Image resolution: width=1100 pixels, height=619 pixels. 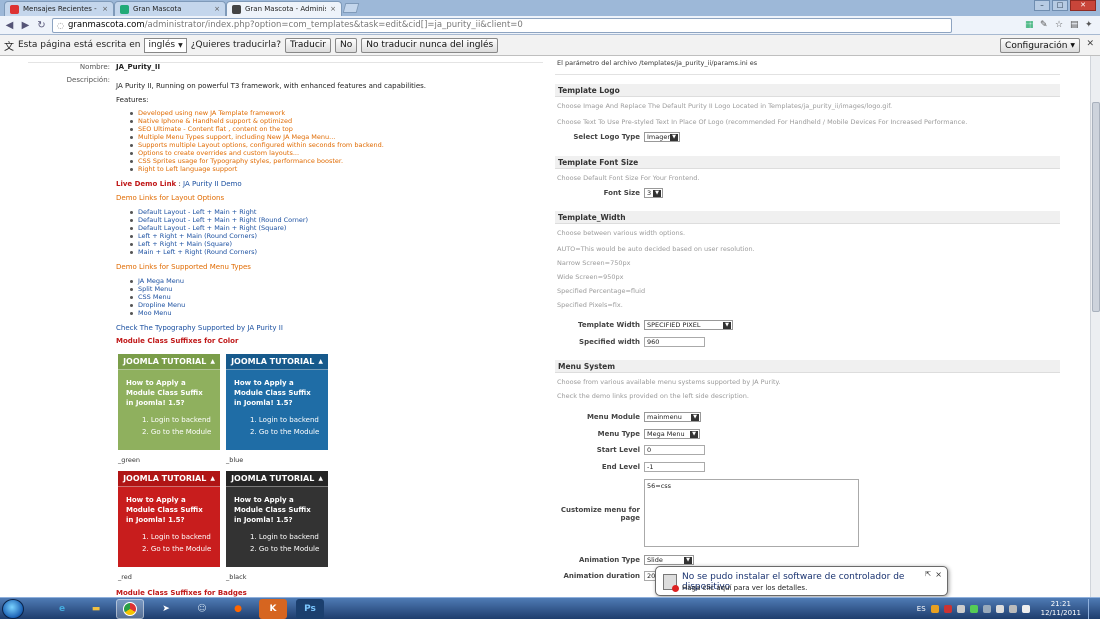 What do you see at coordinates (218, 252) in the screenshot?
I see `layout-link: Main + Left + Right (Round Corners)` at bounding box center [218, 252].